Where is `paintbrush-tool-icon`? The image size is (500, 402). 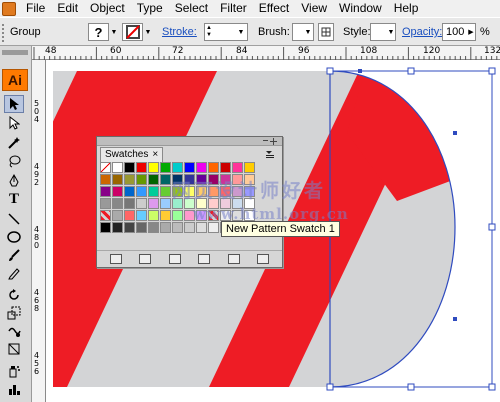
paintbrush-tool-icon is located at coordinates (14, 255).